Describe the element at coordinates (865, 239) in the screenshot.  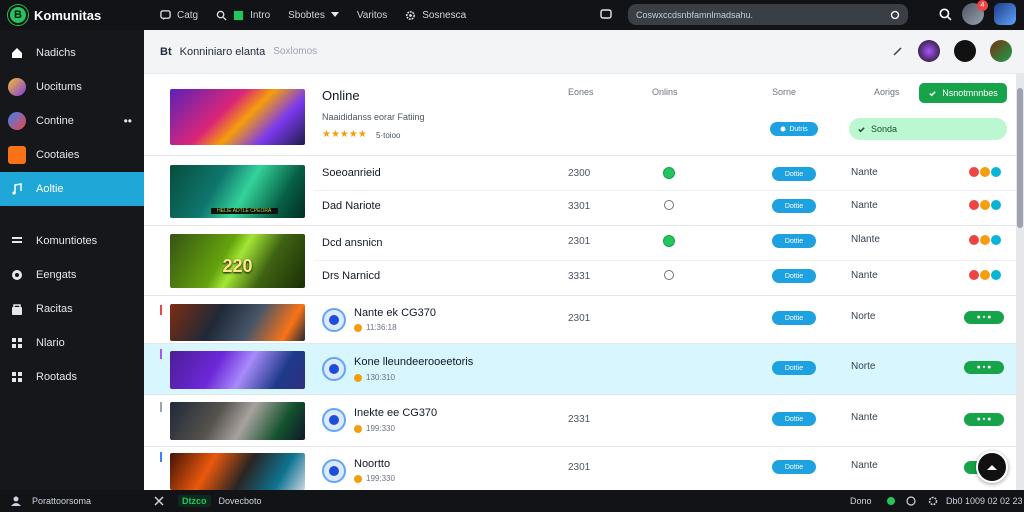
I see `row-status: Nlante` at that location.